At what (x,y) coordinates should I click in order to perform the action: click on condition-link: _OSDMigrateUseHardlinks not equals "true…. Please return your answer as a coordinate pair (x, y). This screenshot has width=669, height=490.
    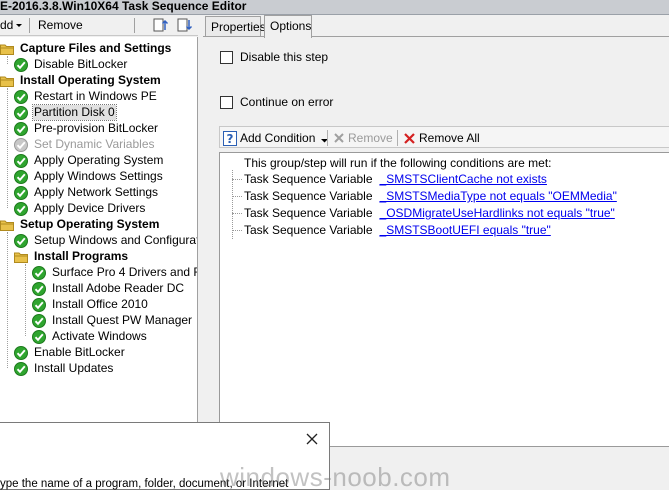
    Looking at the image, I should click on (497, 213).